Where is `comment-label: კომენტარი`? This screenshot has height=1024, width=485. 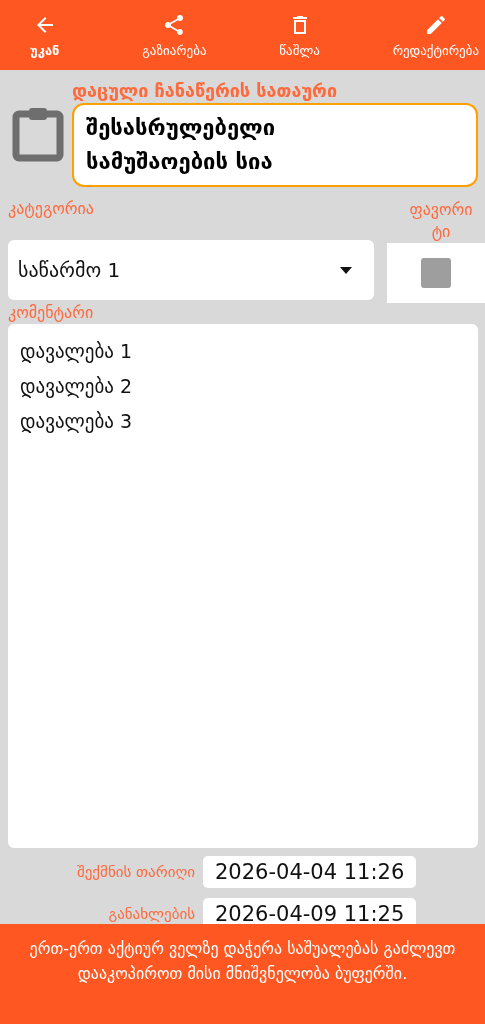 comment-label: კომენტარი is located at coordinates (51, 312).